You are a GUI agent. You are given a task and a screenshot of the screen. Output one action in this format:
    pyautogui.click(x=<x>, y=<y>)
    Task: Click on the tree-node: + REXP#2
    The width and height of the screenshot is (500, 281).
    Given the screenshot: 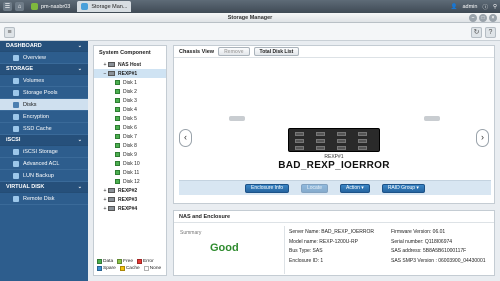 What is the action you would take?
    pyautogui.click(x=130, y=190)
    